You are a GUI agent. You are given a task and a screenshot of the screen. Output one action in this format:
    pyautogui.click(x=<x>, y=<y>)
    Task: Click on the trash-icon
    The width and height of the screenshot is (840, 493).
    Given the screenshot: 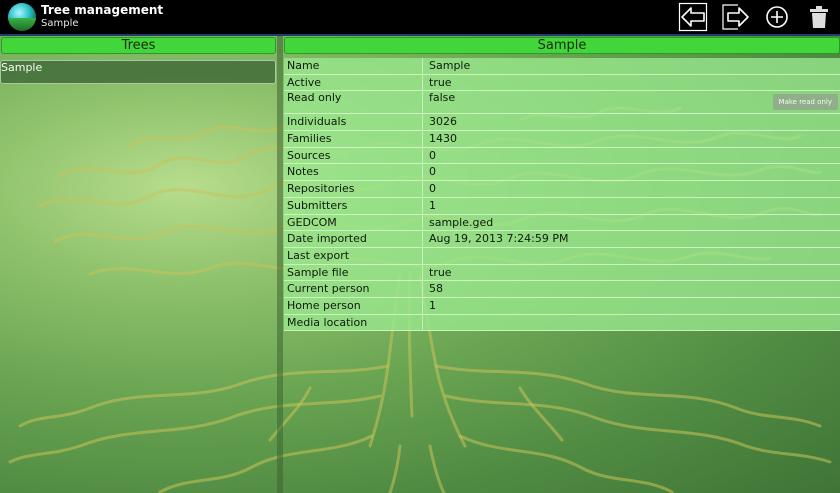 What is the action you would take?
    pyautogui.click(x=819, y=17)
    